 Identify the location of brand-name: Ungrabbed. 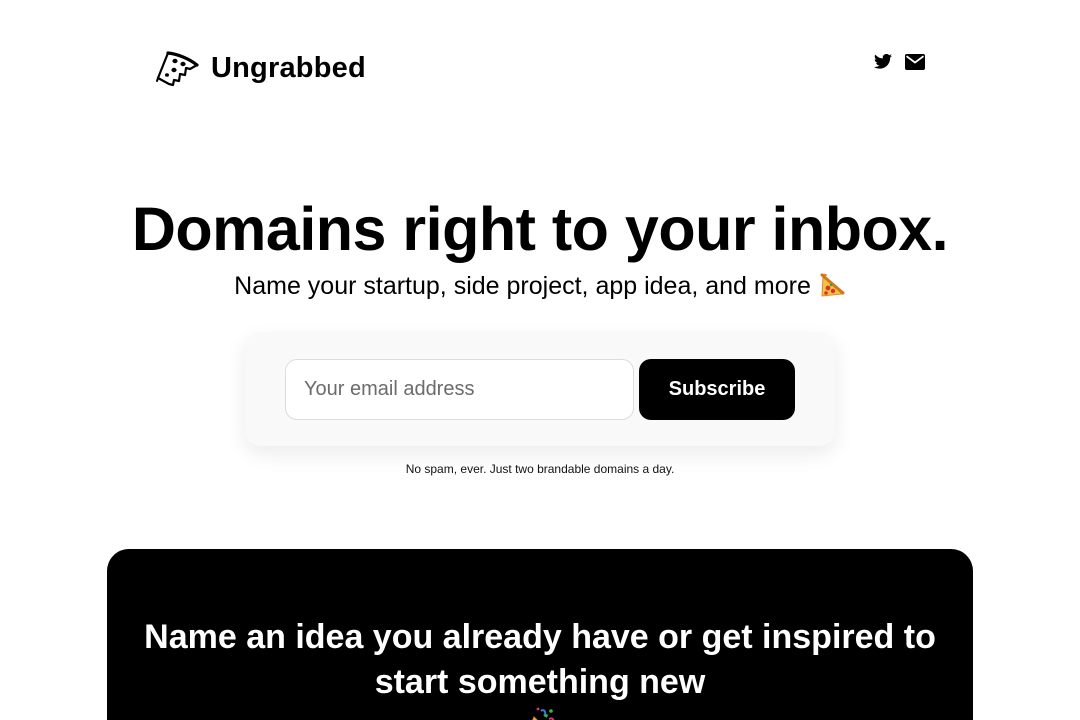
(288, 67).